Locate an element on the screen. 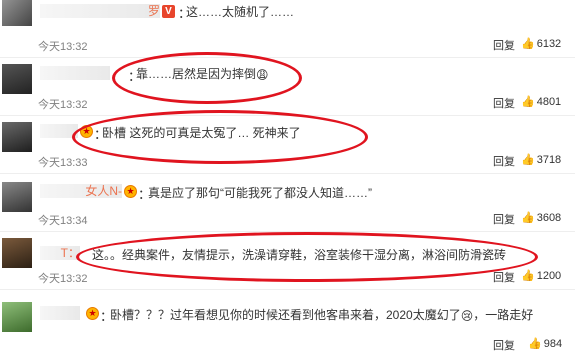 Image resolution: width=575 pixels, height=353 pixels. username: 女人N- is located at coordinates (81, 191).